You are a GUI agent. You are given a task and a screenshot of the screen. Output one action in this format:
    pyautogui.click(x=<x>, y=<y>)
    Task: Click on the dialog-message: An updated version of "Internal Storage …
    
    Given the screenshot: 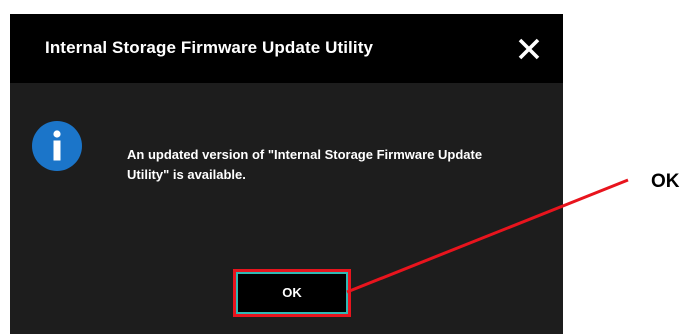 What is the action you would take?
    pyautogui.click(x=305, y=164)
    